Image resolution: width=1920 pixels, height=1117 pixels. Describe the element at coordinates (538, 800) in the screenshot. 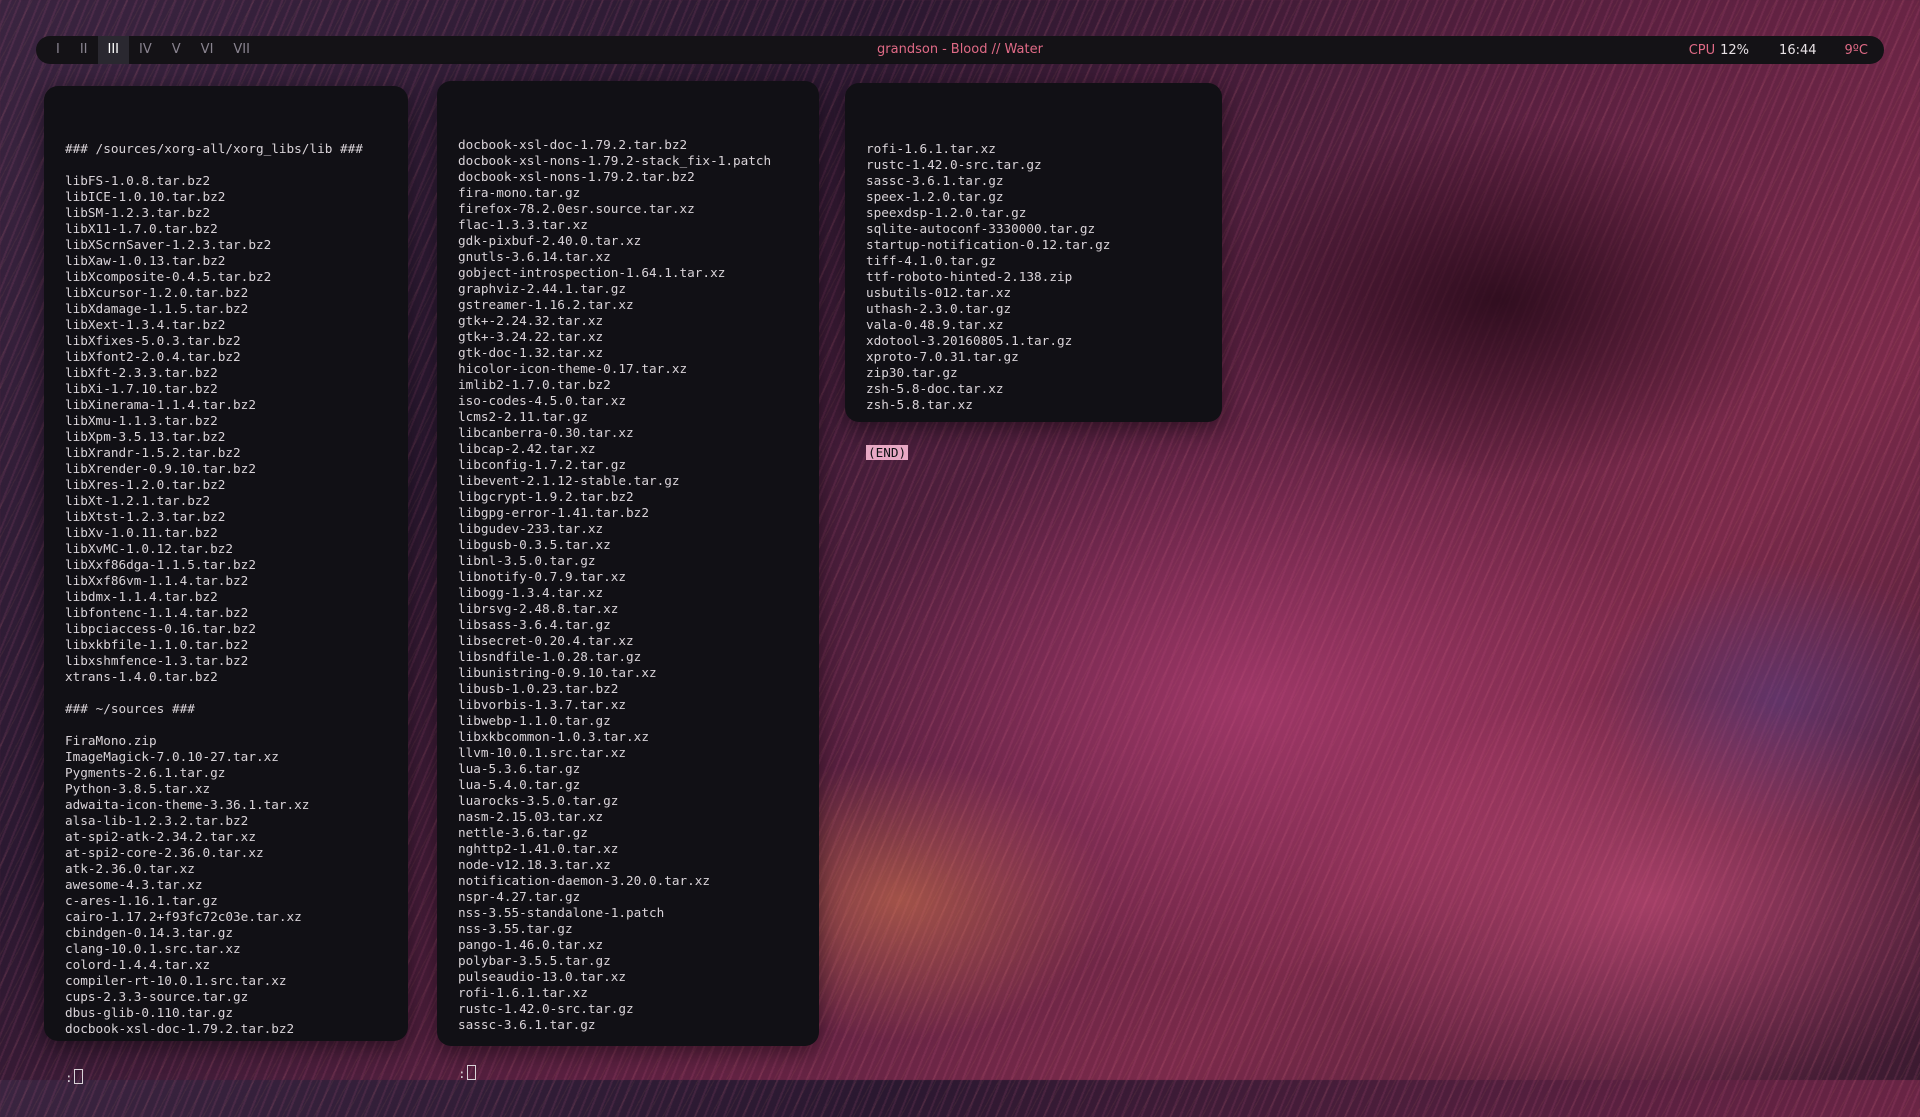

I see `file-entry-line: luarocks-3.5.0.tar.gz` at that location.